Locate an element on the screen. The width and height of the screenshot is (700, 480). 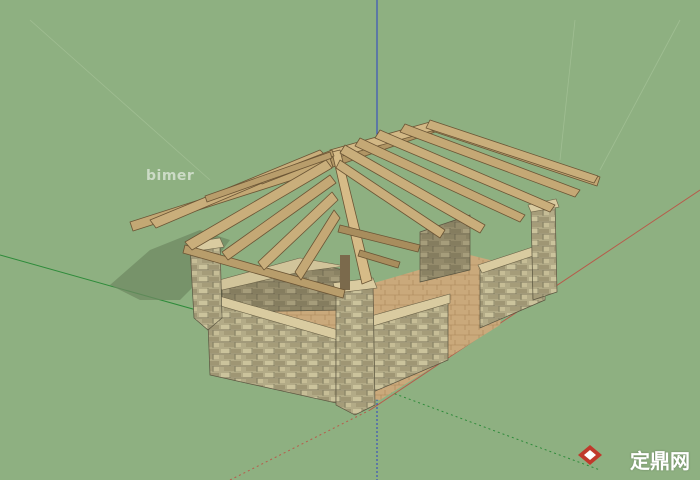
watermark-site-text: 定鼎网 is located at coordinates (660, 461).